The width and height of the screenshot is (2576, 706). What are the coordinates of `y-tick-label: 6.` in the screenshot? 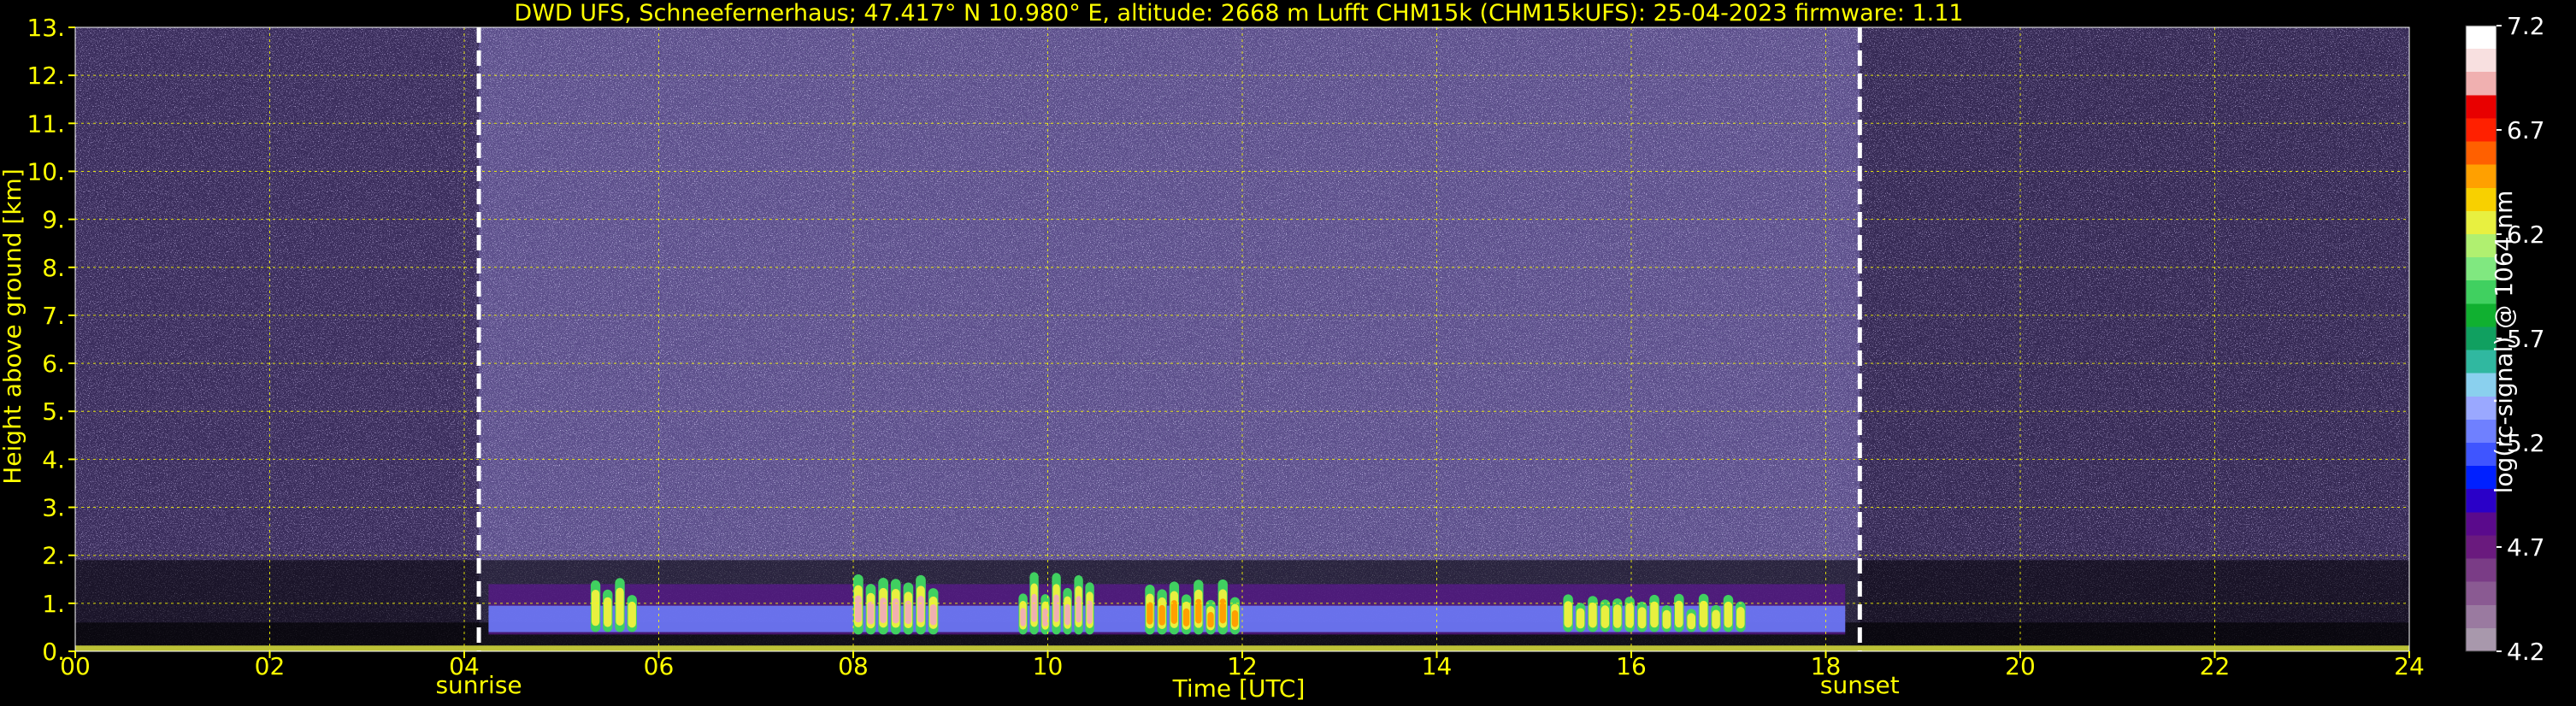 It's located at (53, 364).